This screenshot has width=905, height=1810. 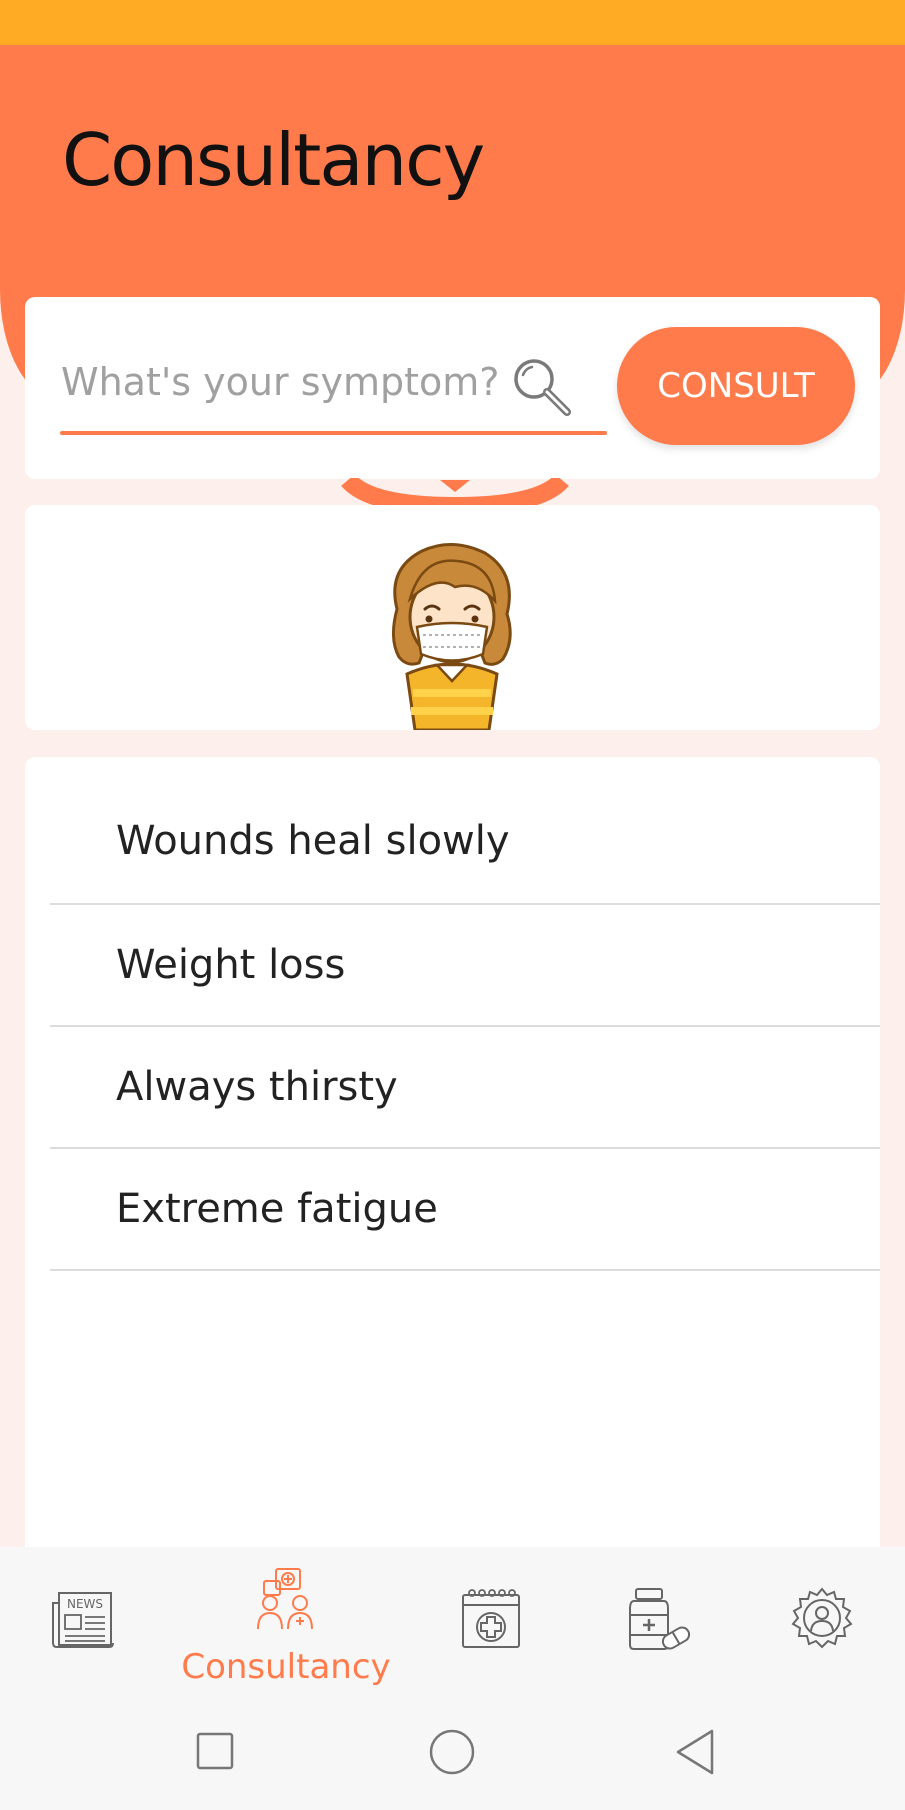 What do you see at coordinates (273, 160) in the screenshot?
I see `page-title: Consultancy` at bounding box center [273, 160].